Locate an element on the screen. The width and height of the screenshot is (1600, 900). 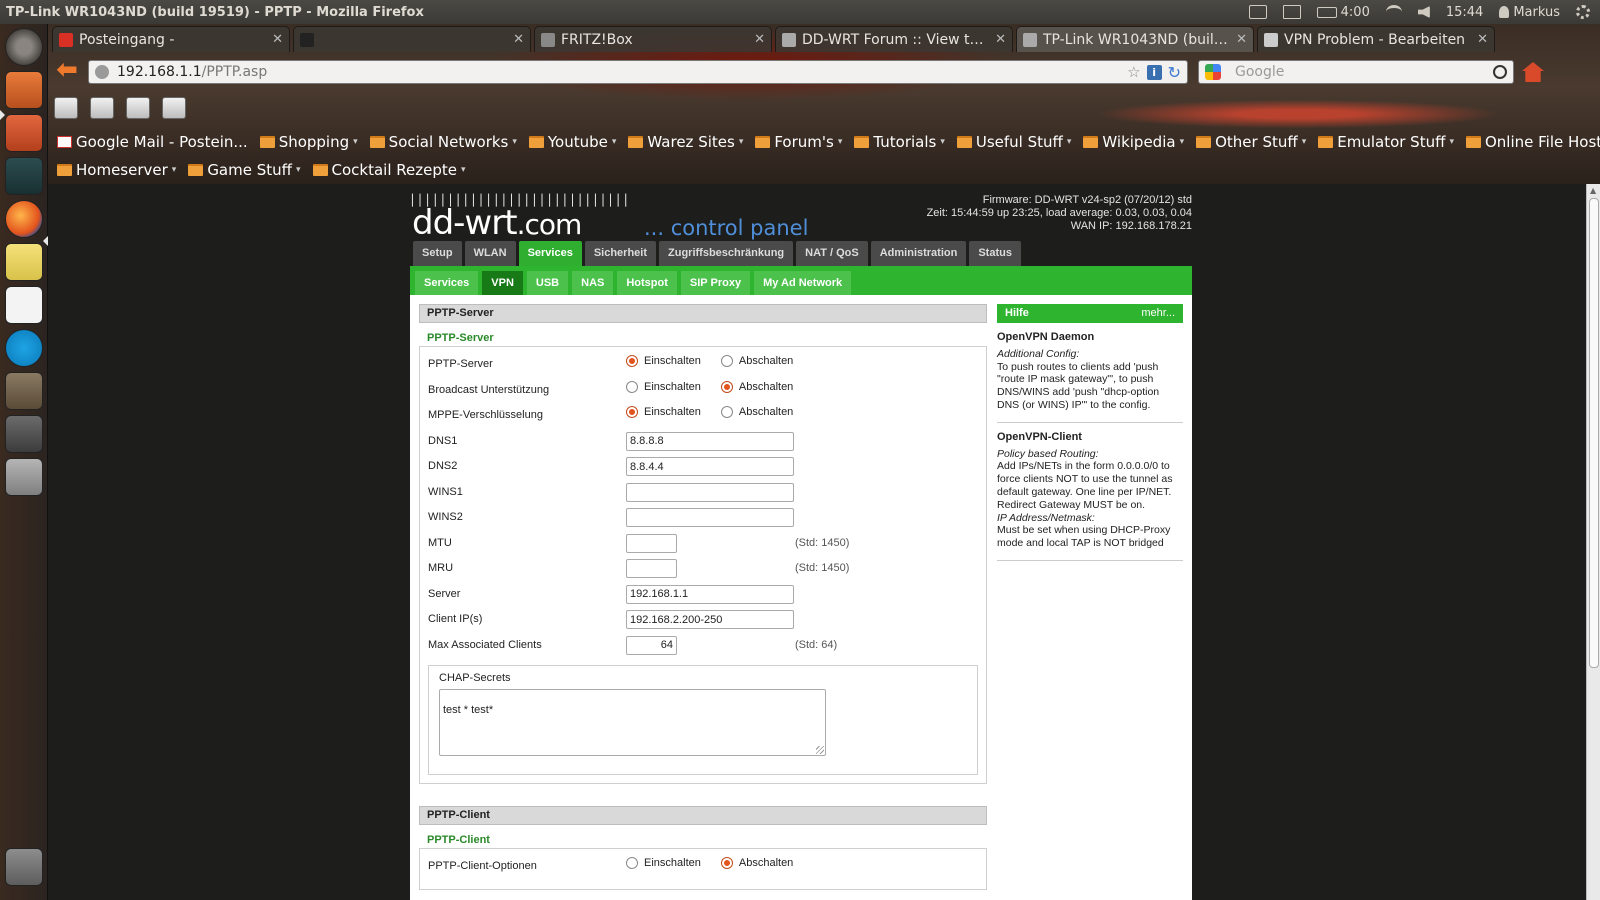
notes-icon is located at coordinates (24, 262).